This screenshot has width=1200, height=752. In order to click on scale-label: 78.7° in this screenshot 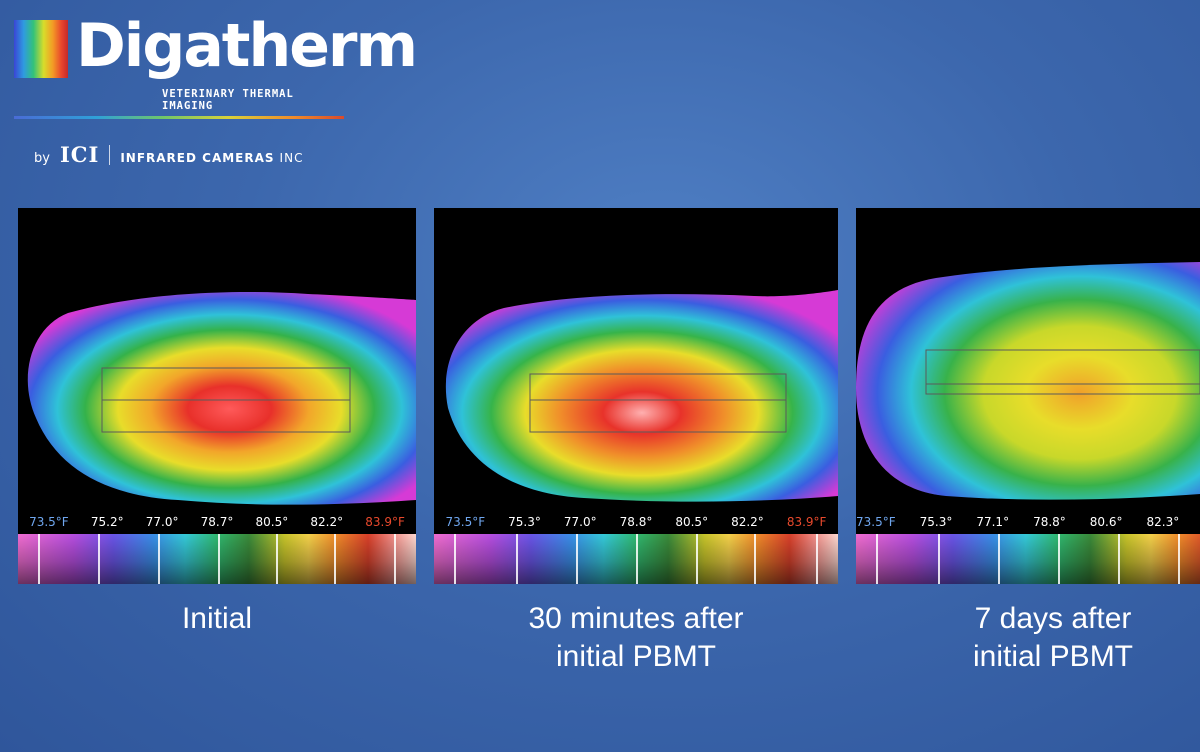, I will do `click(217, 522)`.